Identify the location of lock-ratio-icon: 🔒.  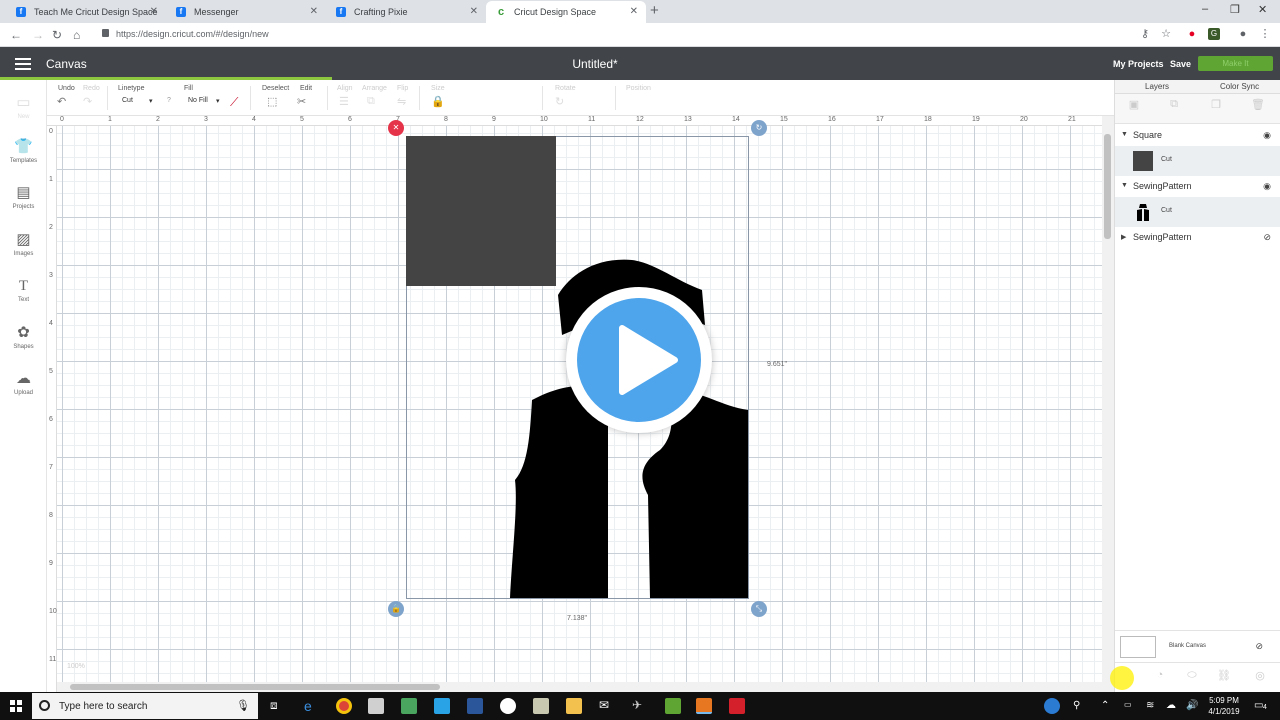
(438, 101).